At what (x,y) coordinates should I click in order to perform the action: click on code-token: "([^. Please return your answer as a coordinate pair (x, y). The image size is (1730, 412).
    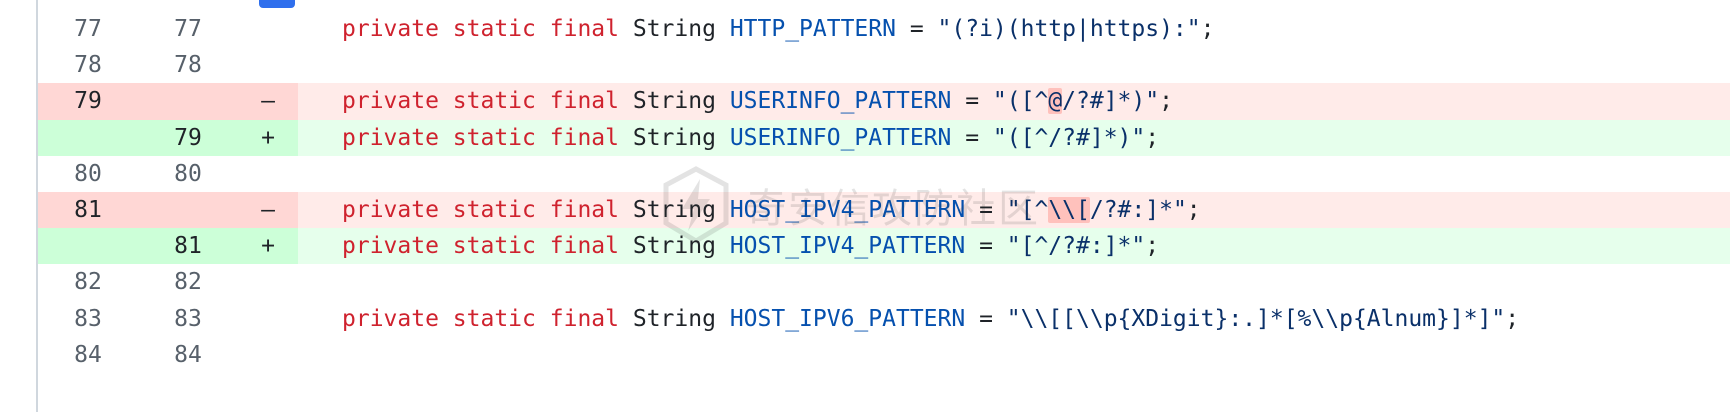
    Looking at the image, I should click on (1020, 101).